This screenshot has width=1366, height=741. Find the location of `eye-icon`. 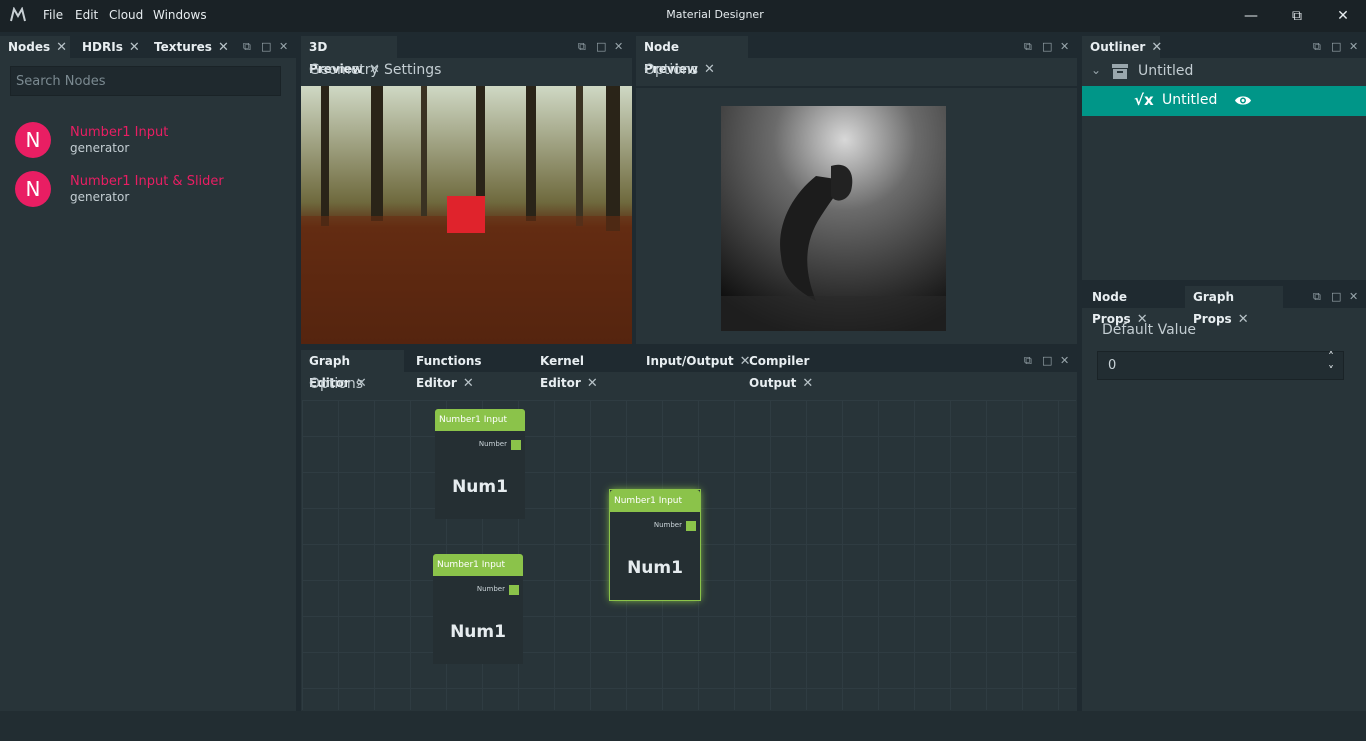

eye-icon is located at coordinates (1243, 100).